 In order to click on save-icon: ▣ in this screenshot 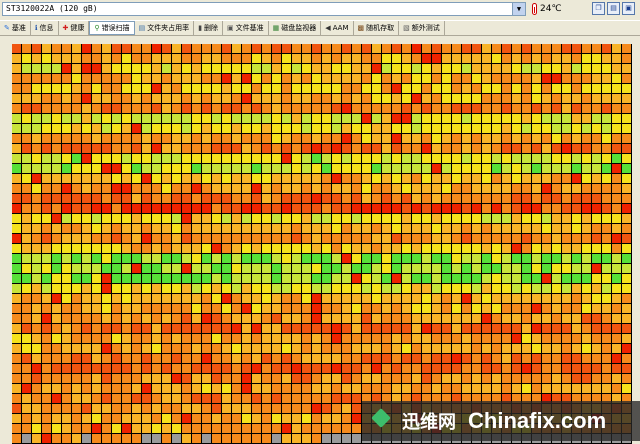, I will do `click(628, 8)`.